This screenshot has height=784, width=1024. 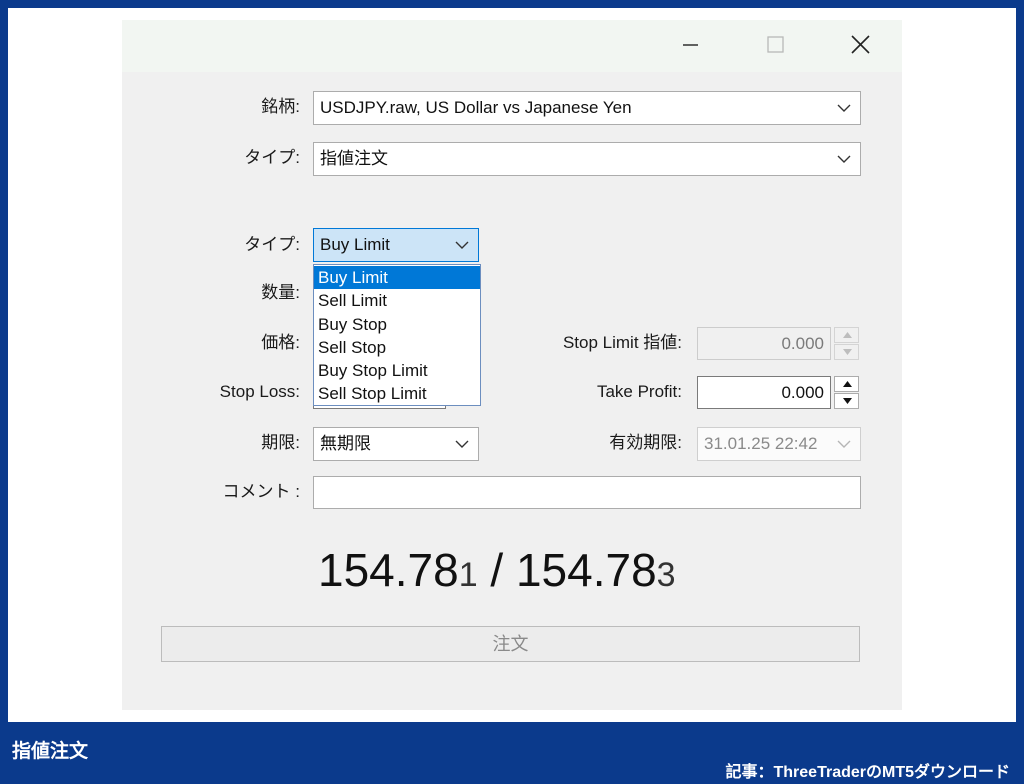 What do you see at coordinates (666, 575) in the screenshot?
I see `ask-price-last-digit: 3` at bounding box center [666, 575].